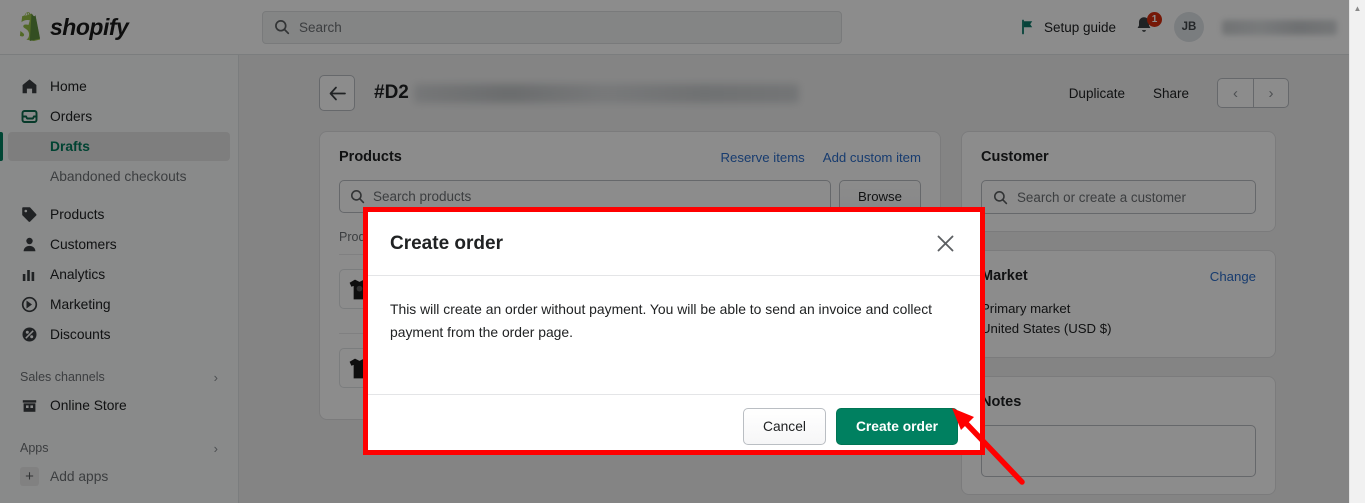 This screenshot has width=1365, height=503. I want to click on share-button: Share, so click(1171, 93).